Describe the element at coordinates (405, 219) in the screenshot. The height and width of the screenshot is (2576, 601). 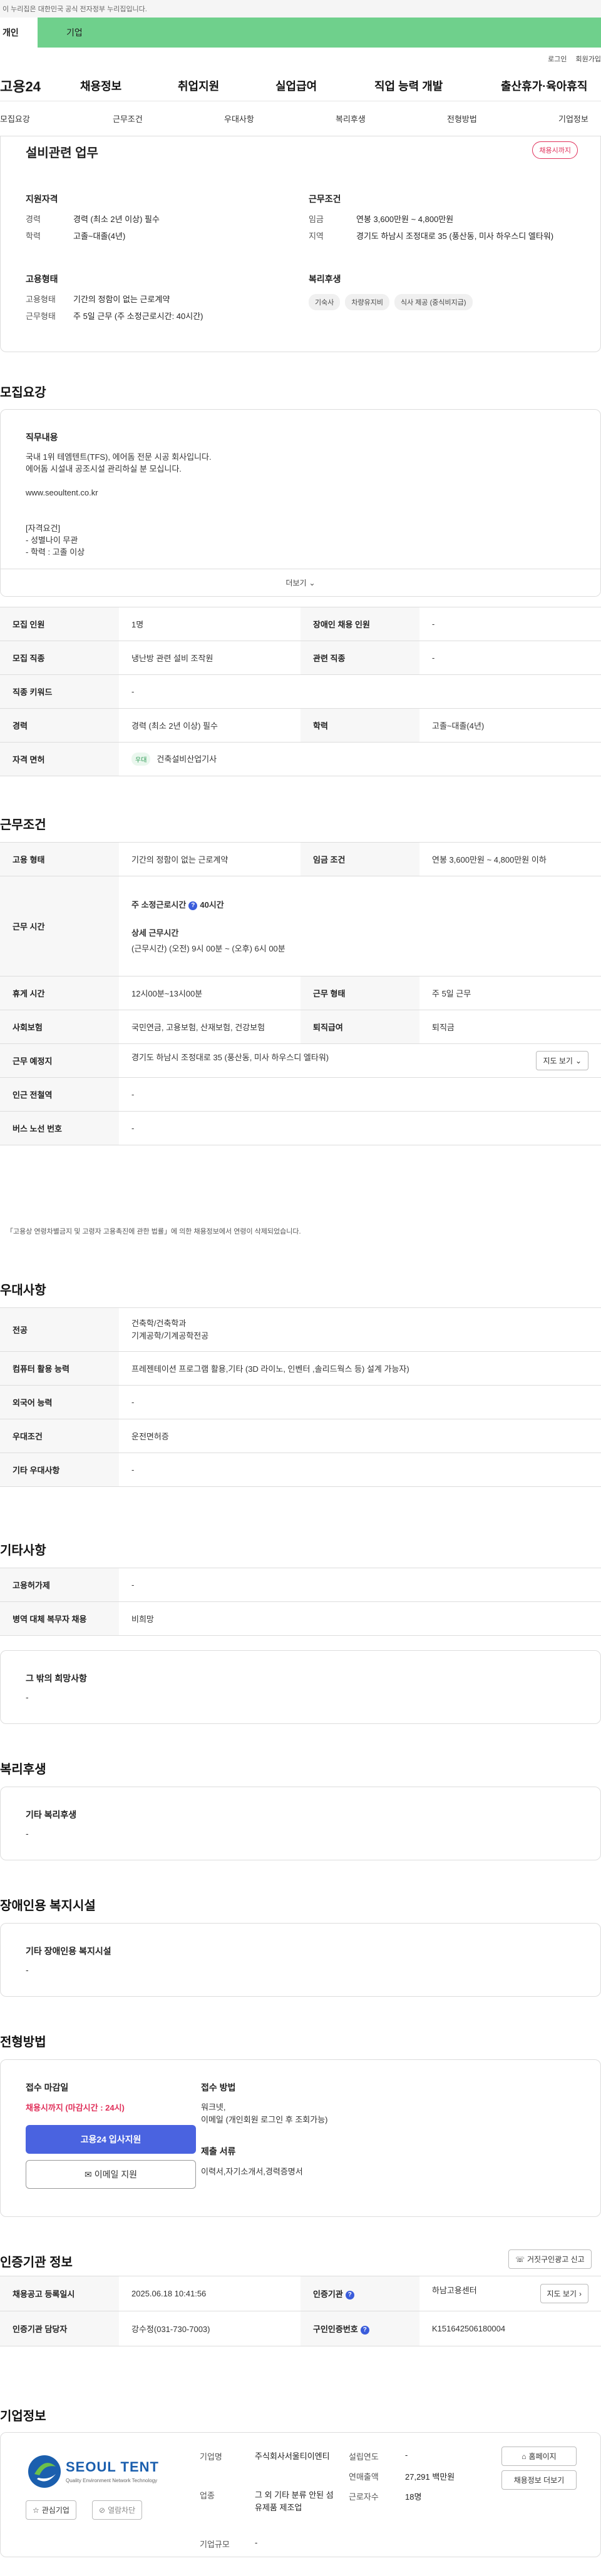
I see `wage-value: 연봉 3,600만원 ~ 4,800만원` at that location.